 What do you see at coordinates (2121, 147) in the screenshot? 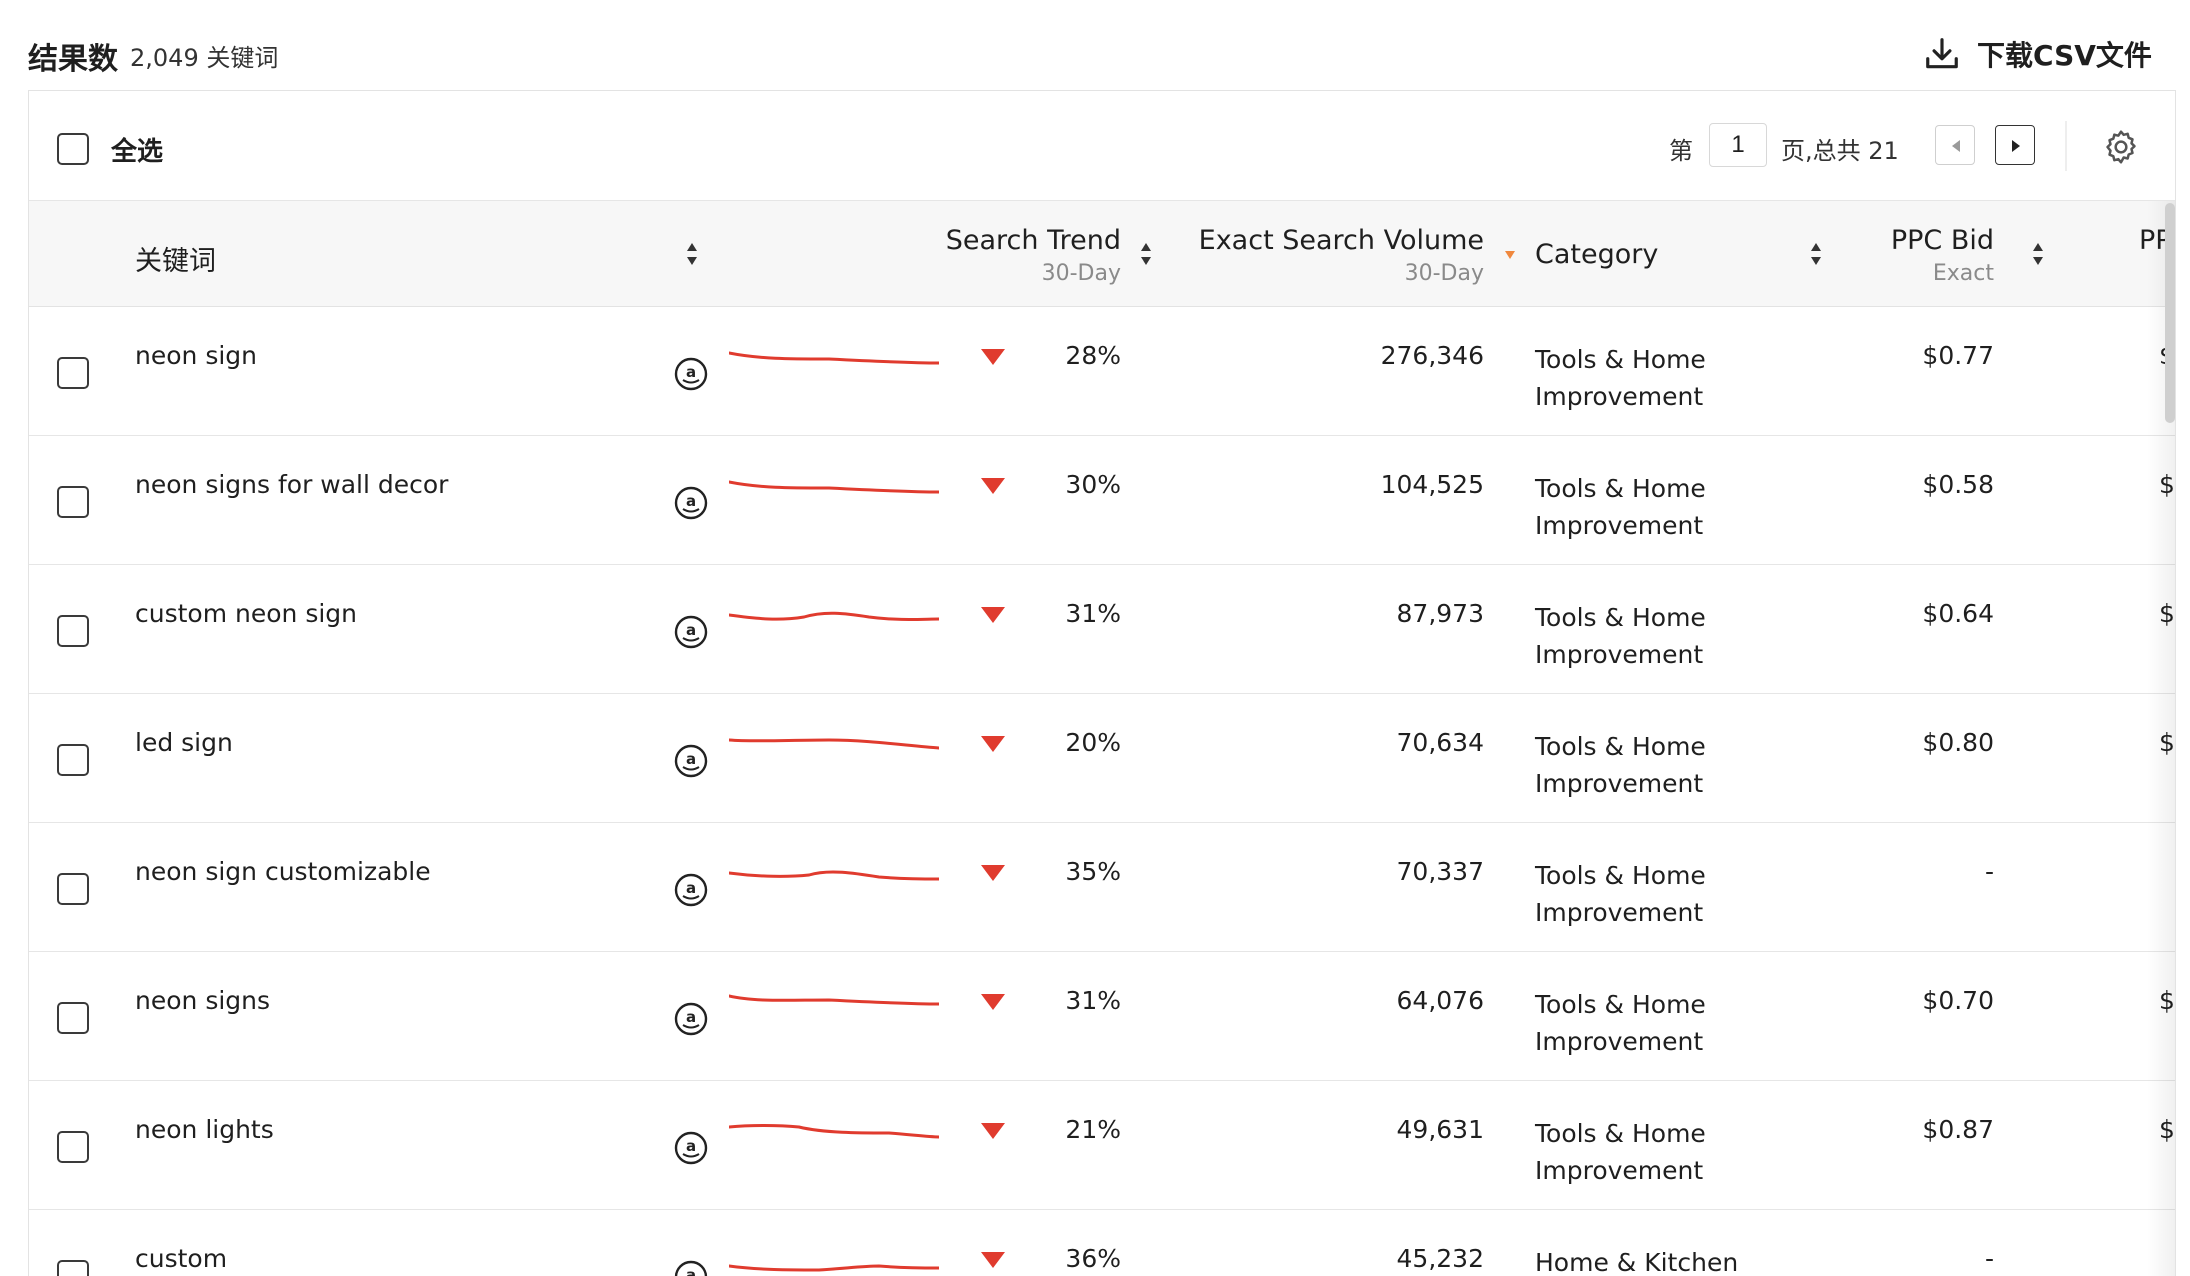
I see `gear-icon` at bounding box center [2121, 147].